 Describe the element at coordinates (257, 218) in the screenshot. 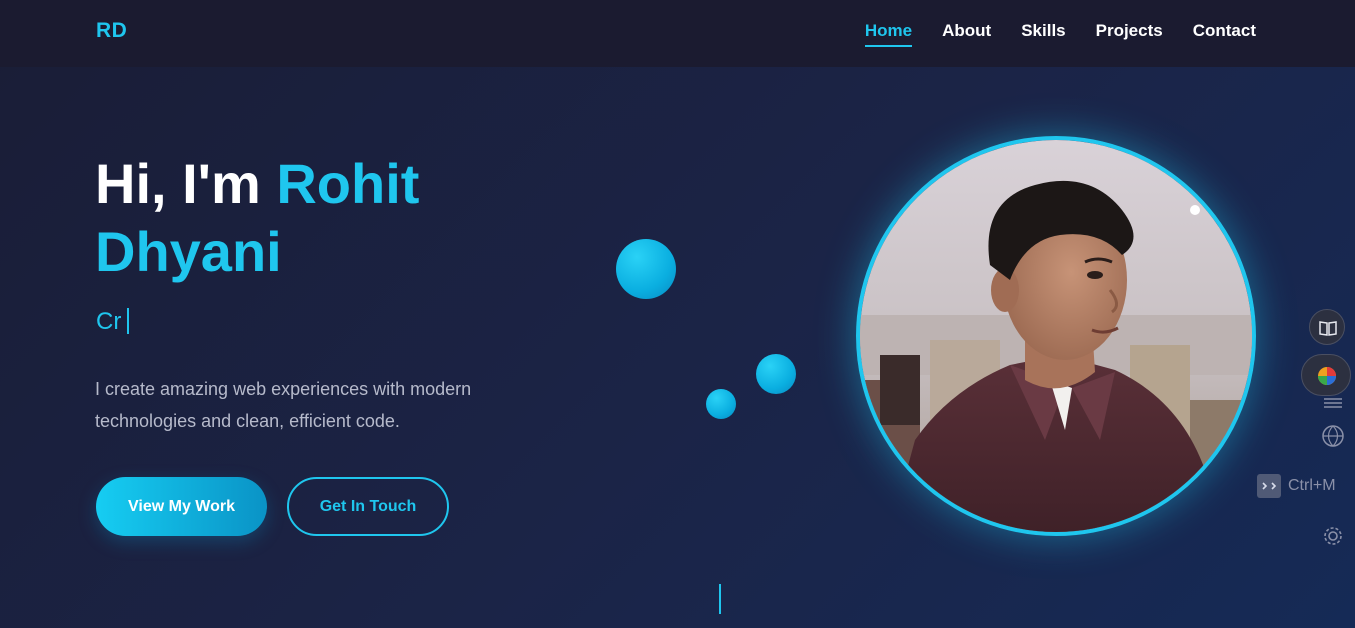

I see `hero-title: Hi, I'm Rohit Dhyani` at that location.